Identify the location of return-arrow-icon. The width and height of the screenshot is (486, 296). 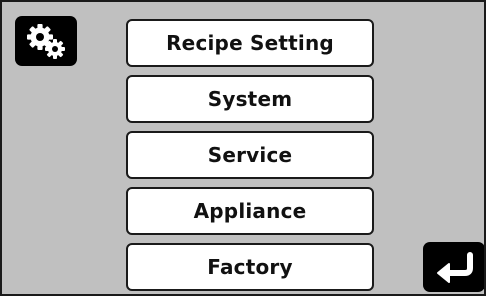
(455, 267).